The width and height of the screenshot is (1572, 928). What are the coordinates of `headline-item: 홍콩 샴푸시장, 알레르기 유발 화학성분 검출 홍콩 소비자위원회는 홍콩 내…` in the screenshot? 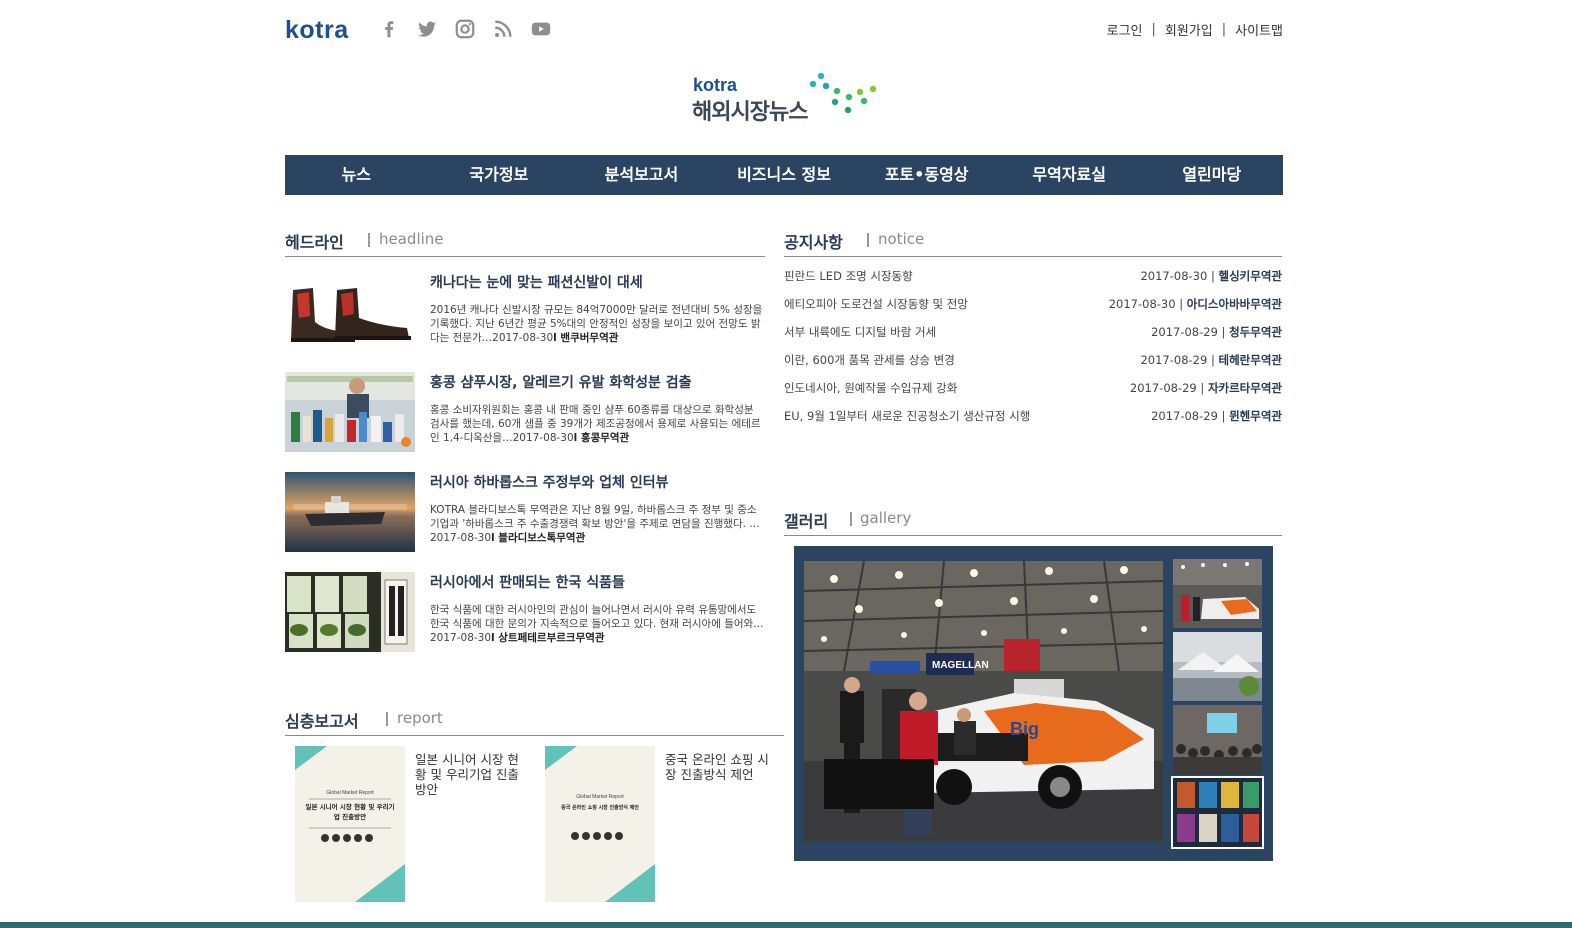 It's located at (525, 412).